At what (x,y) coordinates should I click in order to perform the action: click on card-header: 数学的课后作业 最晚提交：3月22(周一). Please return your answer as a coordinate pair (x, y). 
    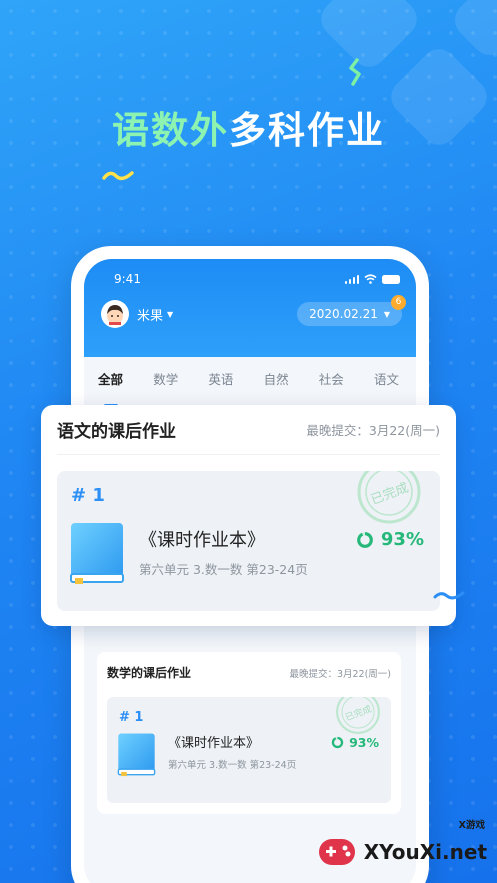
    Looking at the image, I should click on (249, 672).